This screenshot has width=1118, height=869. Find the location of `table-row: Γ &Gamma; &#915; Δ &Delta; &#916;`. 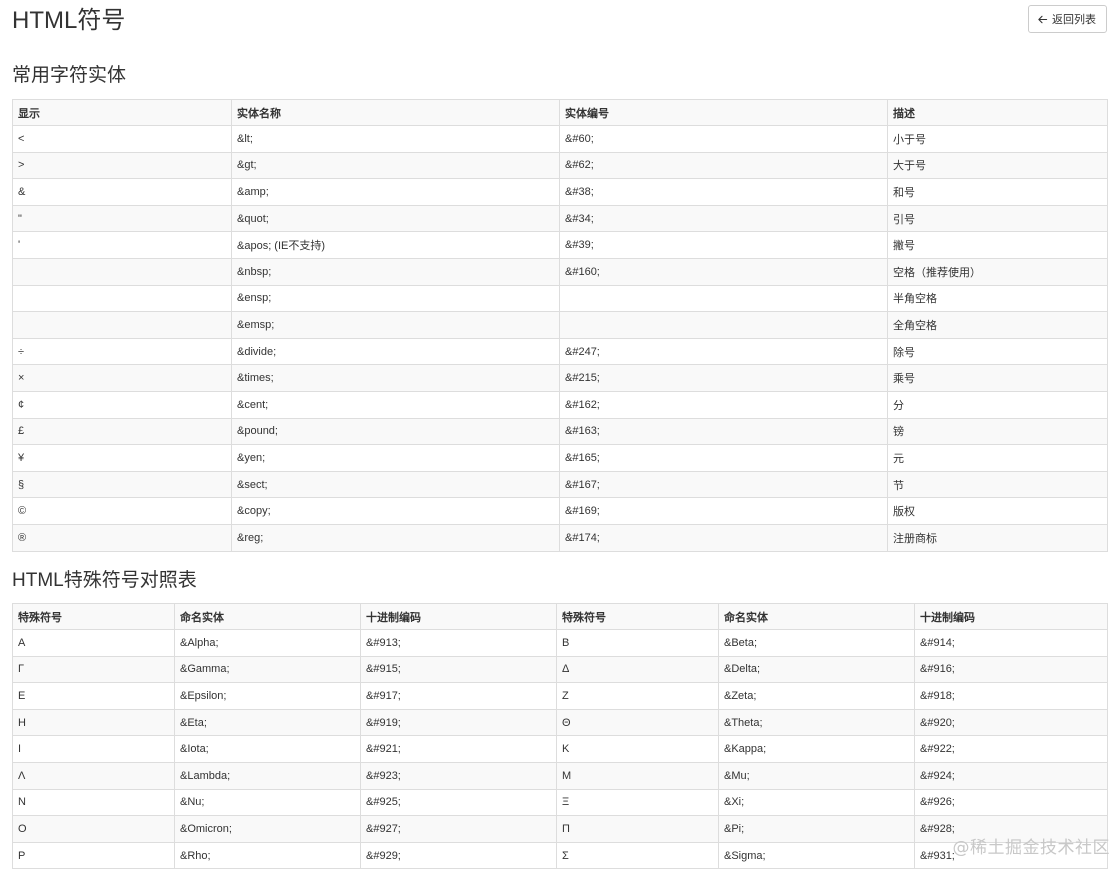

table-row: Γ &Gamma; &#915; Δ &Delta; &#916; is located at coordinates (560, 669).